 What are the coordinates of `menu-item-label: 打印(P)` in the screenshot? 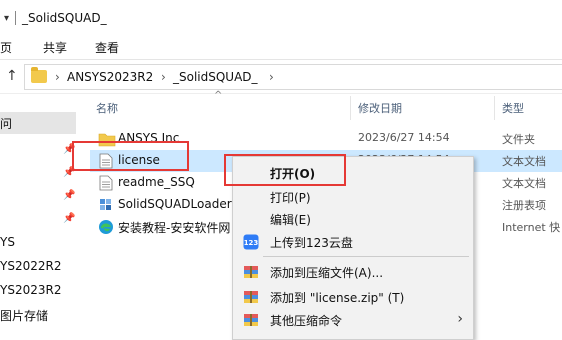 It's located at (290, 198).